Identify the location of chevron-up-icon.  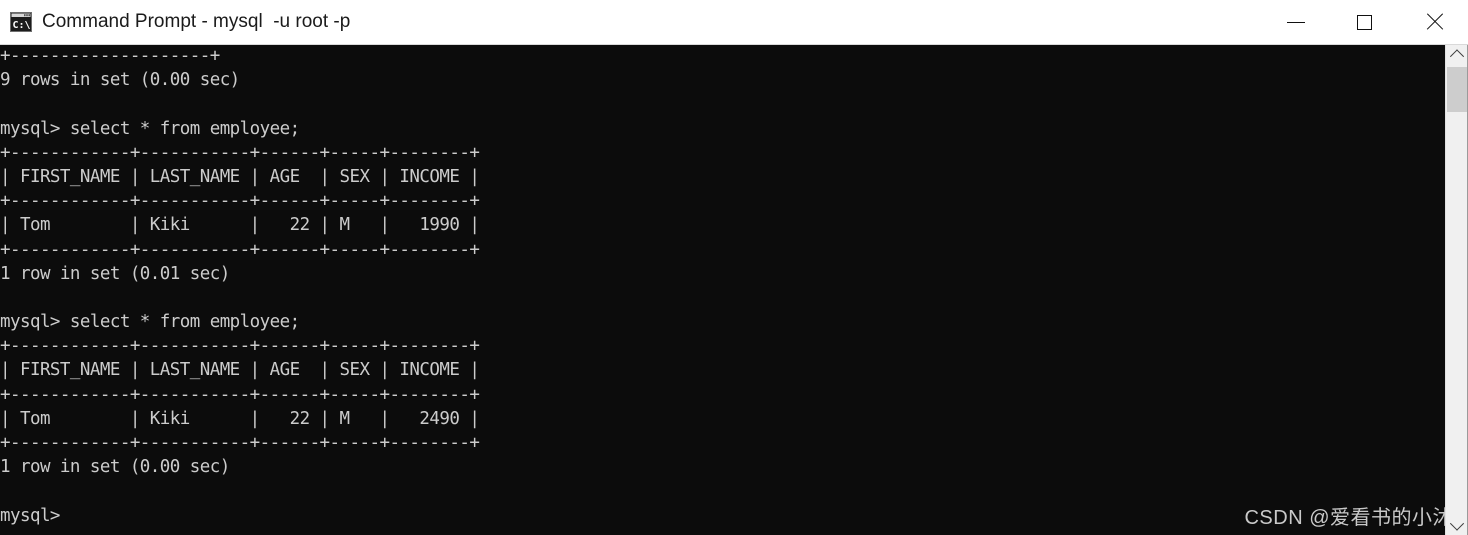
(1456, 56).